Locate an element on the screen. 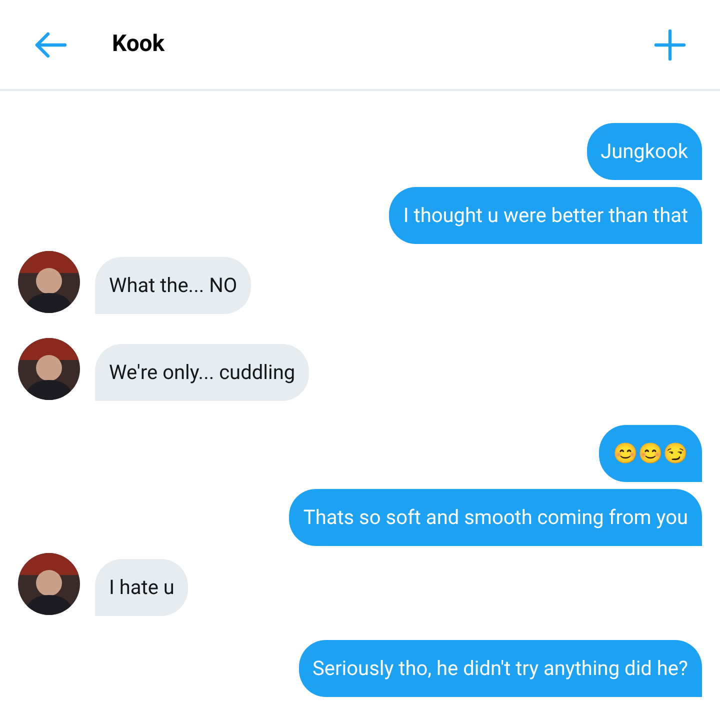  sent-message: 😊😊😏 is located at coordinates (650, 453).